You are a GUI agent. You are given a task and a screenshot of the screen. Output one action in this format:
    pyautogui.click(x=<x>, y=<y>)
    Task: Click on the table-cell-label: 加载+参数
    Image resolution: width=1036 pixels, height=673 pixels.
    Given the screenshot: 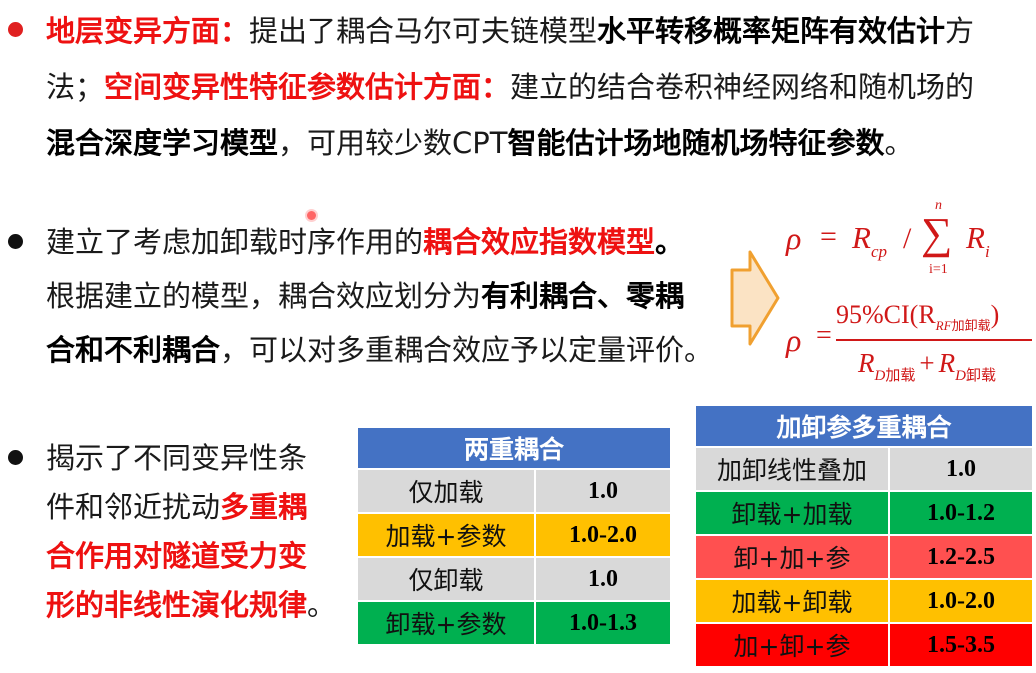 What is the action you would take?
    pyautogui.click(x=446, y=535)
    